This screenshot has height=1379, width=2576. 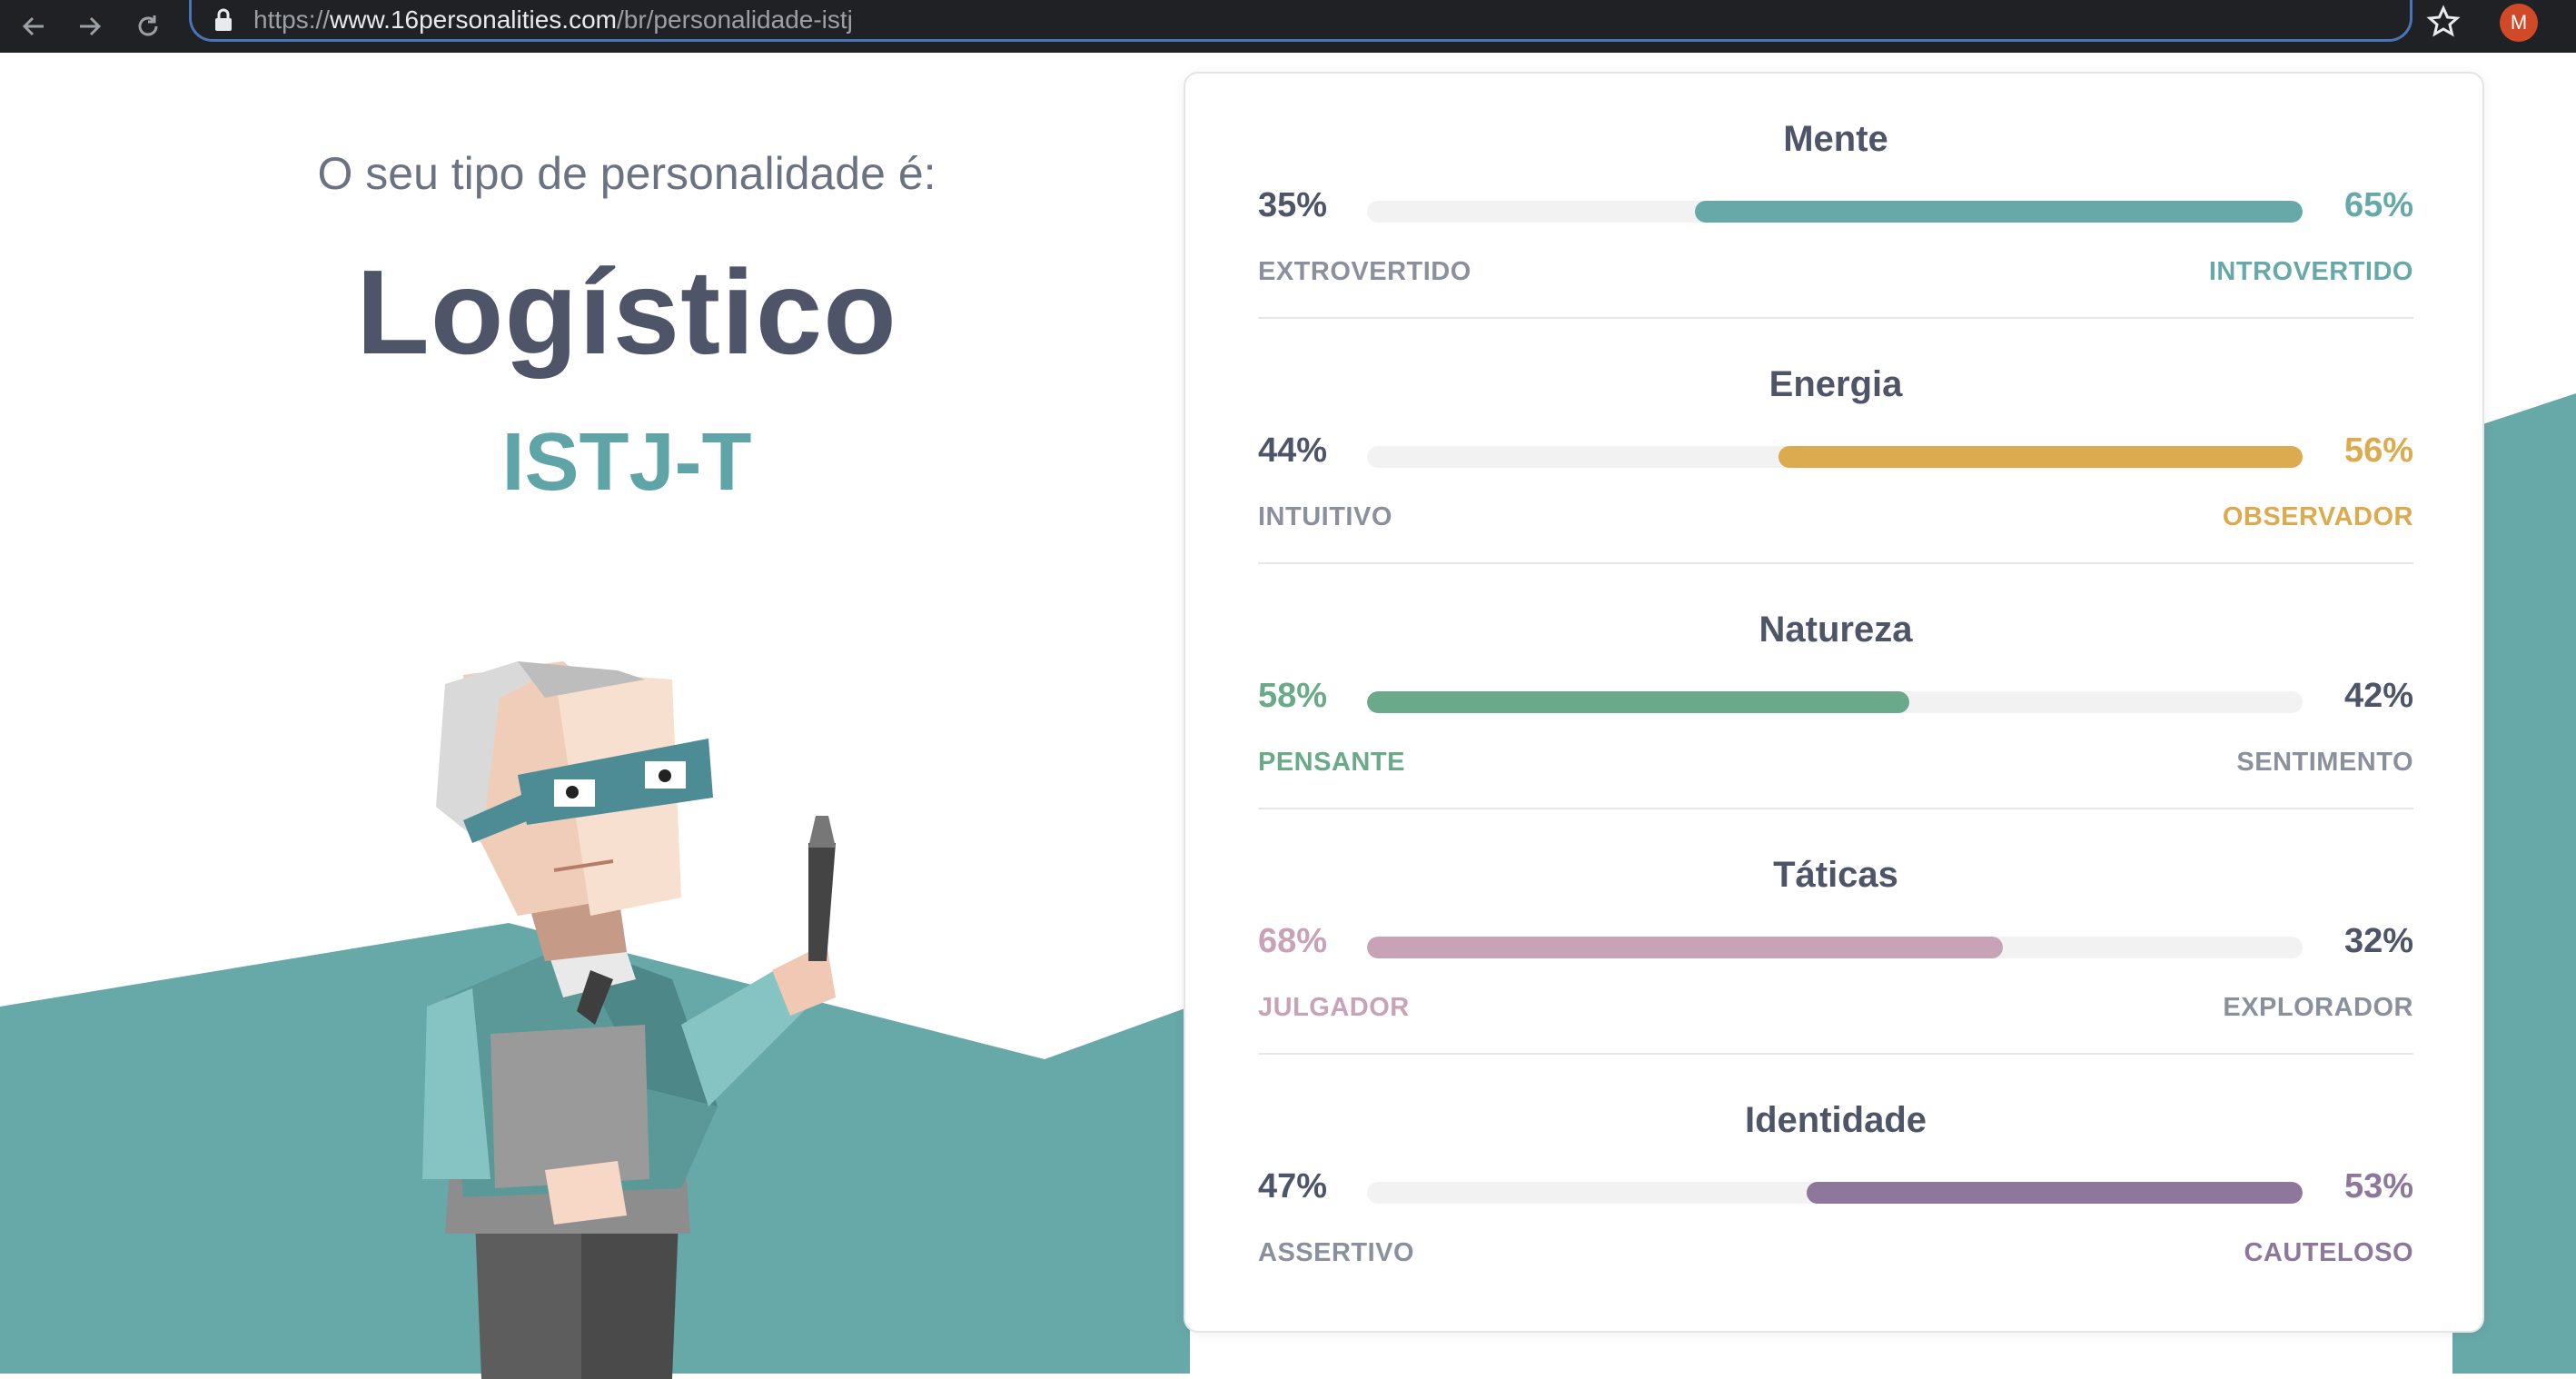 I want to click on trait-tactics: Táticas 68% 32% JULGADOR EXPLORADOR, so click(x=1835, y=932).